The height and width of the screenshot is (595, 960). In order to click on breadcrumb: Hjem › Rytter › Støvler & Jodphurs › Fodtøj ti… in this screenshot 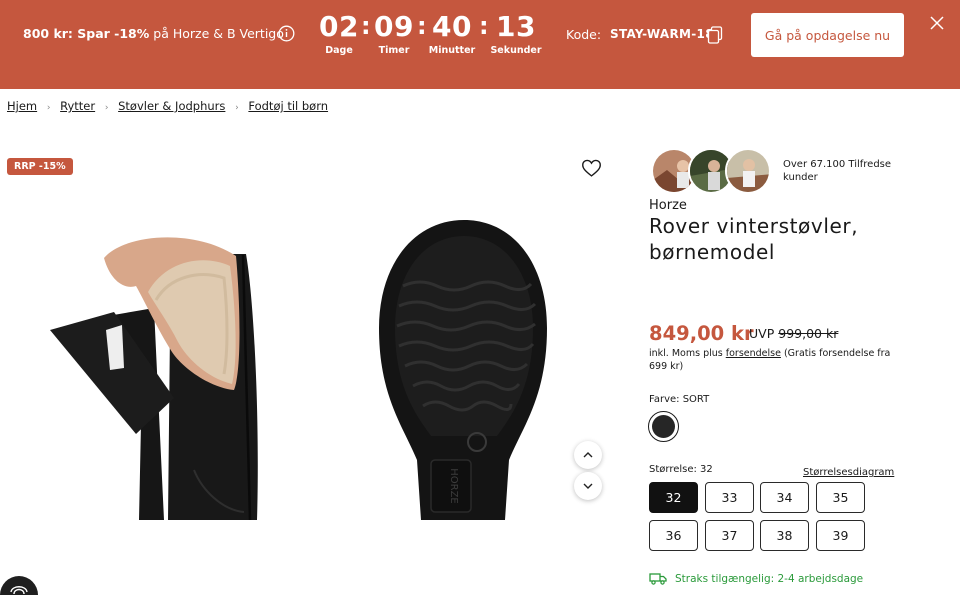, I will do `click(167, 106)`.